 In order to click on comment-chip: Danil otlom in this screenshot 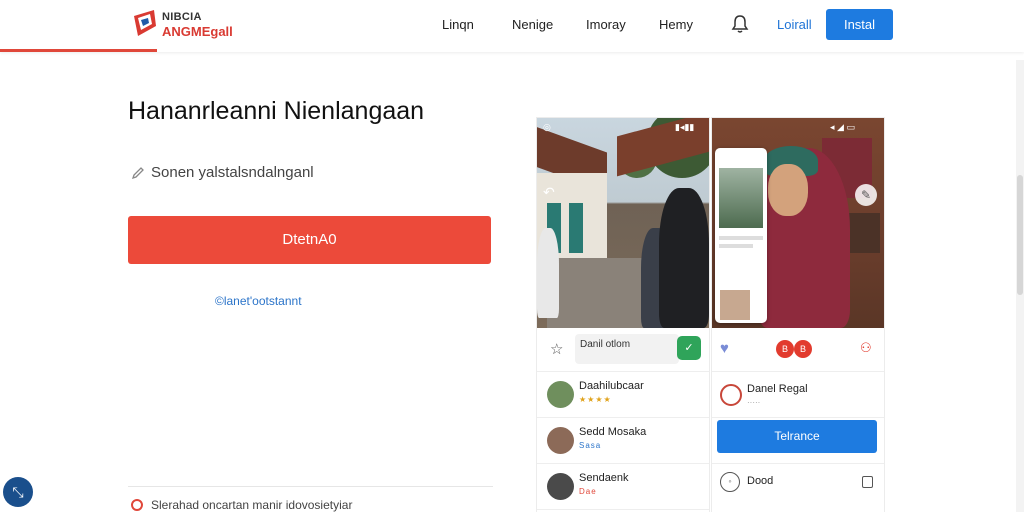, I will do `click(627, 349)`.